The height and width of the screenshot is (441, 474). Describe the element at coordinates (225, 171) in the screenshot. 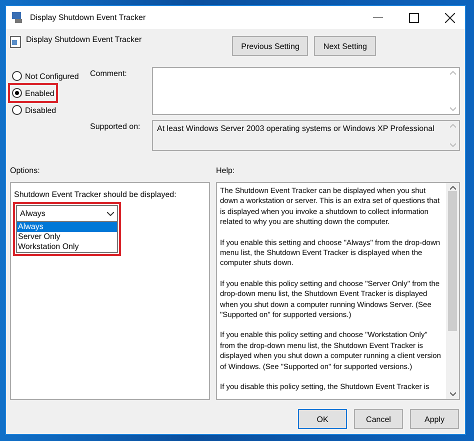

I see `help-label: Help:` at that location.